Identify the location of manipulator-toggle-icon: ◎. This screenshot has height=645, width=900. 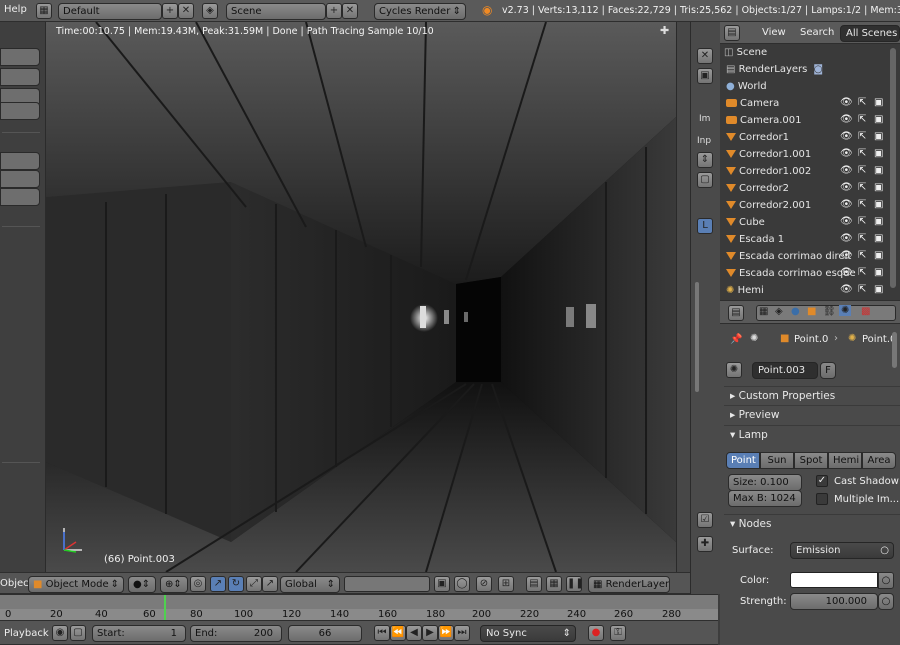
(198, 584).